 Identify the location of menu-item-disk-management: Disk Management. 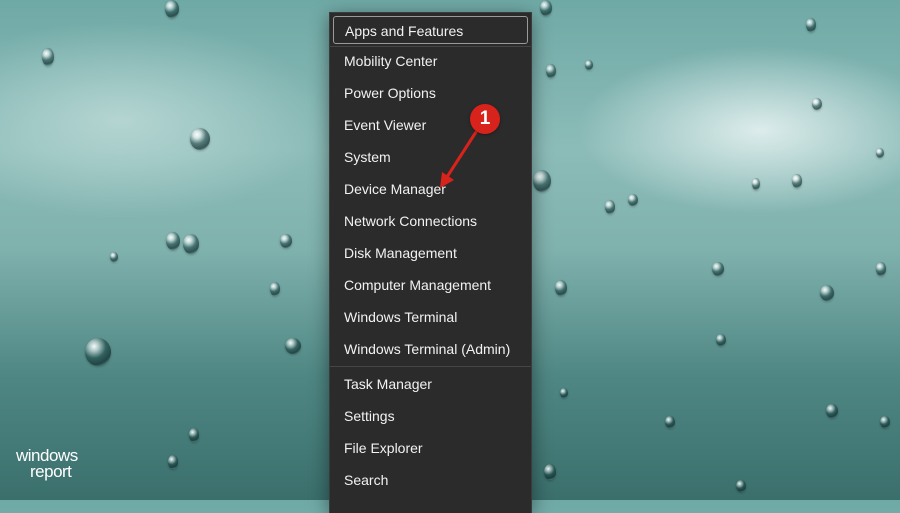
(430, 253).